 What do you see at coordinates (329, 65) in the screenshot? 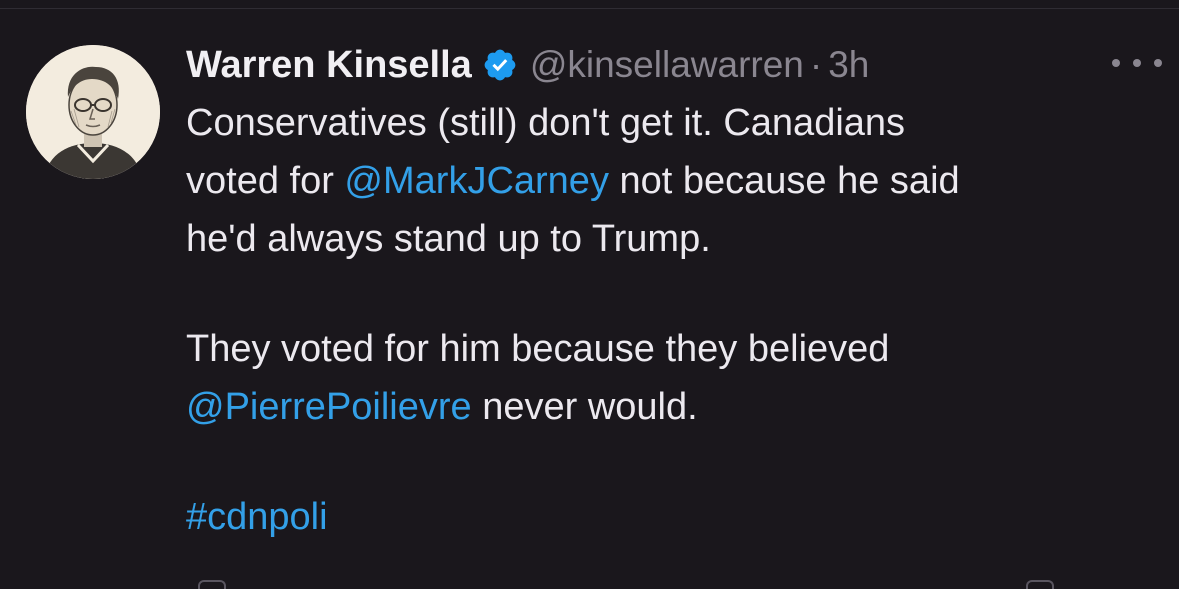
I see `author-name: Warren Kinsella` at bounding box center [329, 65].